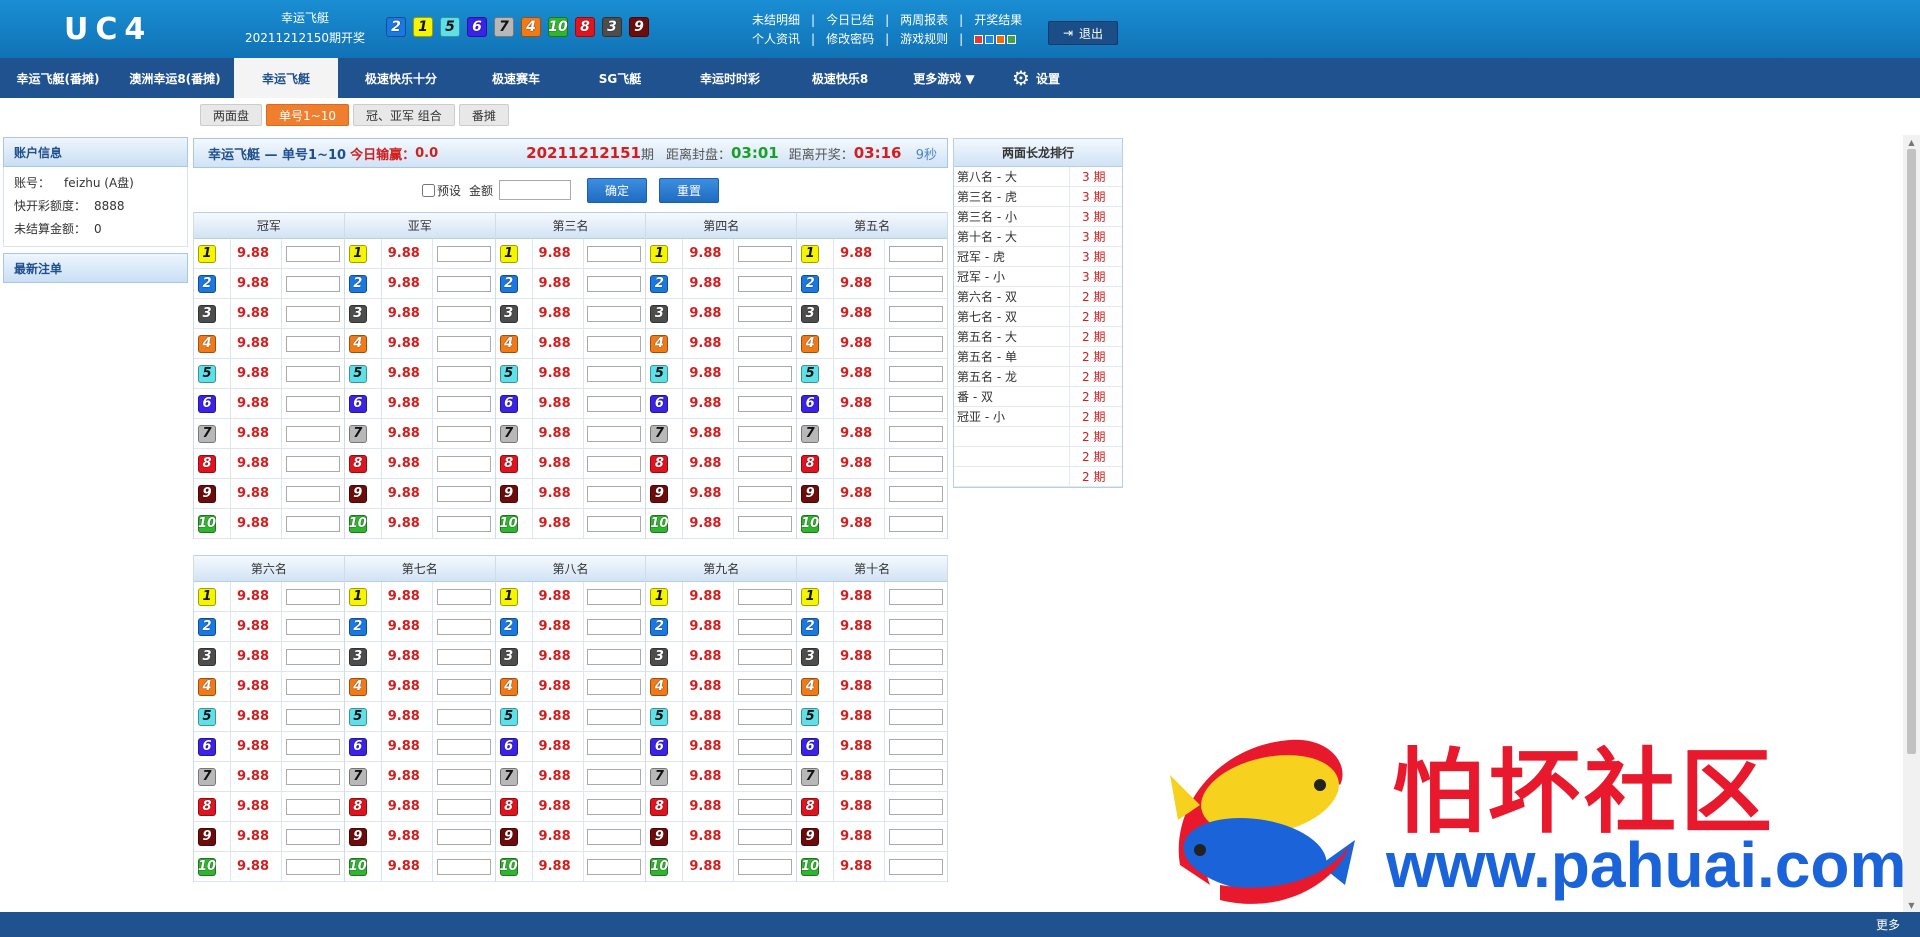 The image size is (1920, 937). What do you see at coordinates (850, 20) in the screenshot?
I see `top-link: 今日已结` at bounding box center [850, 20].